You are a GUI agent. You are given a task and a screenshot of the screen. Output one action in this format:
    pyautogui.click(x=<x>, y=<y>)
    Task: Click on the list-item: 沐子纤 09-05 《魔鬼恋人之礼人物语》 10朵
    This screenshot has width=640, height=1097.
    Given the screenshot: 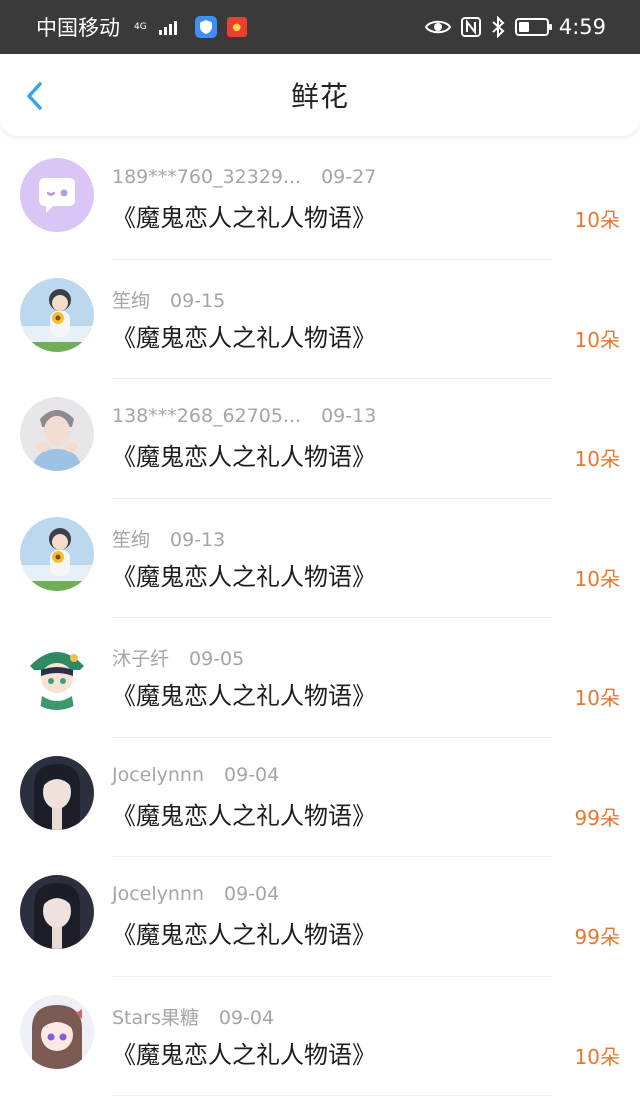 What is the action you would take?
    pyautogui.click(x=320, y=678)
    